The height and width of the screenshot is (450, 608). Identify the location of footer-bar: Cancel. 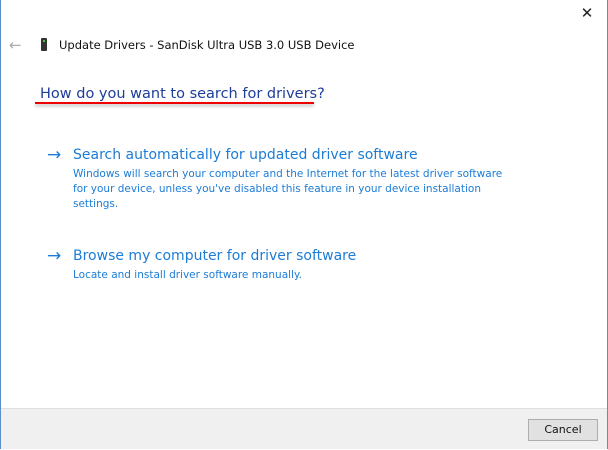
(304, 428).